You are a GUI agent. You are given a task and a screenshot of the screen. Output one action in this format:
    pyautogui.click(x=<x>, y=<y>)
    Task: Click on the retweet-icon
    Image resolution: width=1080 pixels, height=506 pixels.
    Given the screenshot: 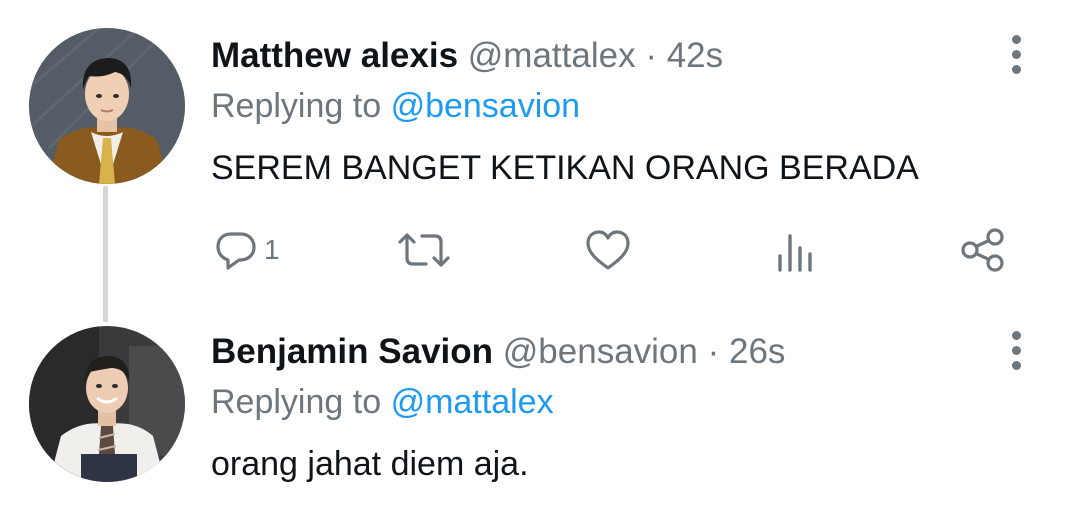 What is the action you would take?
    pyautogui.click(x=424, y=250)
    